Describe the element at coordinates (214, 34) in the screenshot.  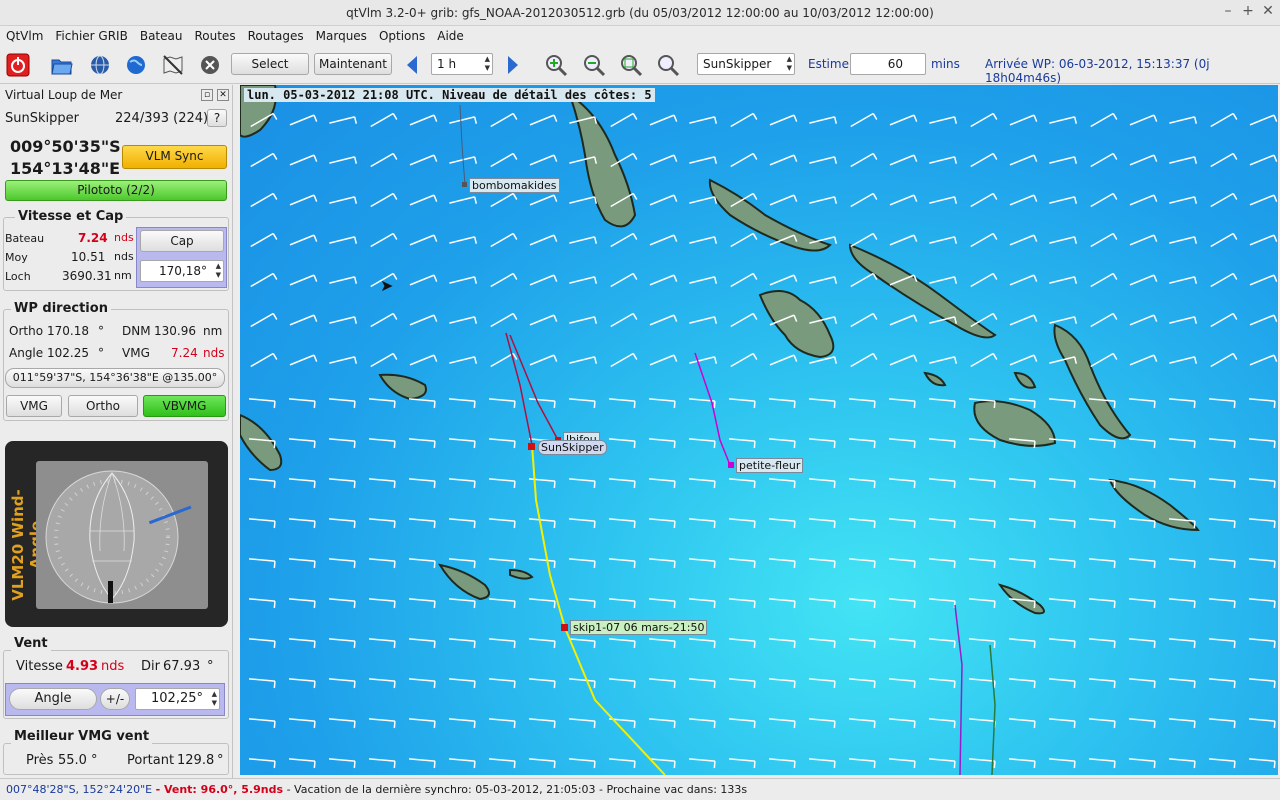
I see `menu-routes: Routes` at that location.